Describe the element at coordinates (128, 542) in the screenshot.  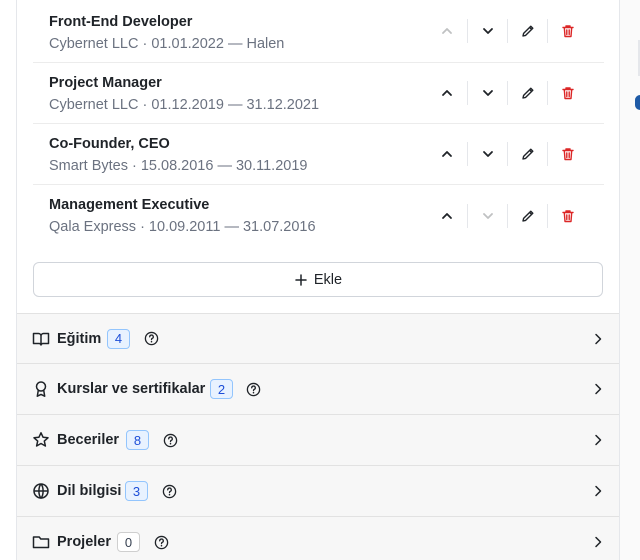
I see `count-badge: 0` at that location.